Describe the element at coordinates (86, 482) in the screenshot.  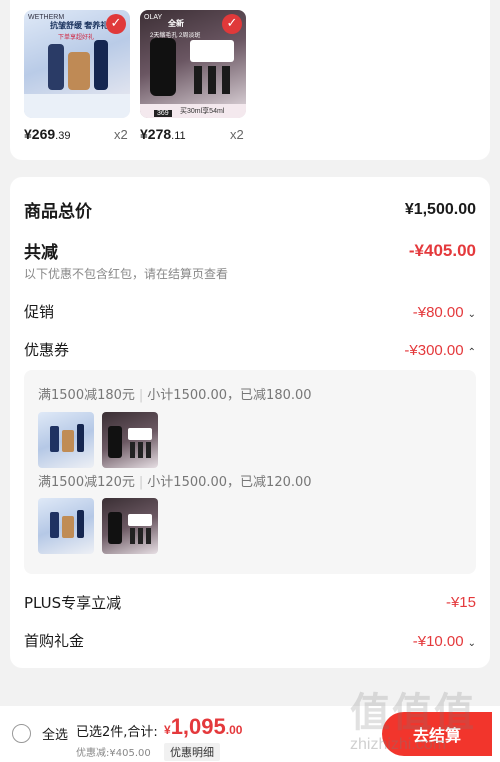
I see `coupon-rule: 满1500减120元` at that location.